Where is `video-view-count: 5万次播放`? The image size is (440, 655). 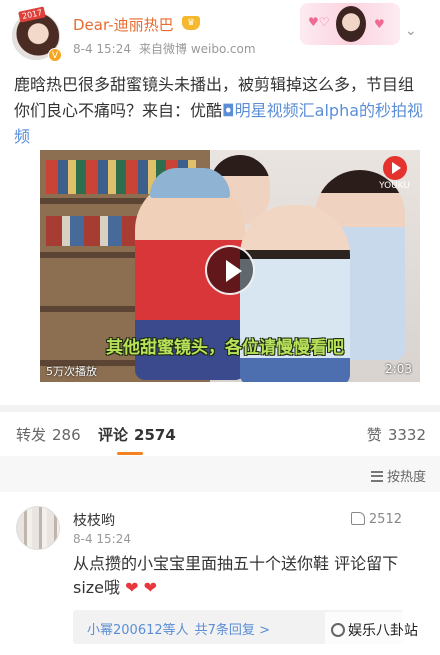 video-view-count: 5万次播放 is located at coordinates (71, 371).